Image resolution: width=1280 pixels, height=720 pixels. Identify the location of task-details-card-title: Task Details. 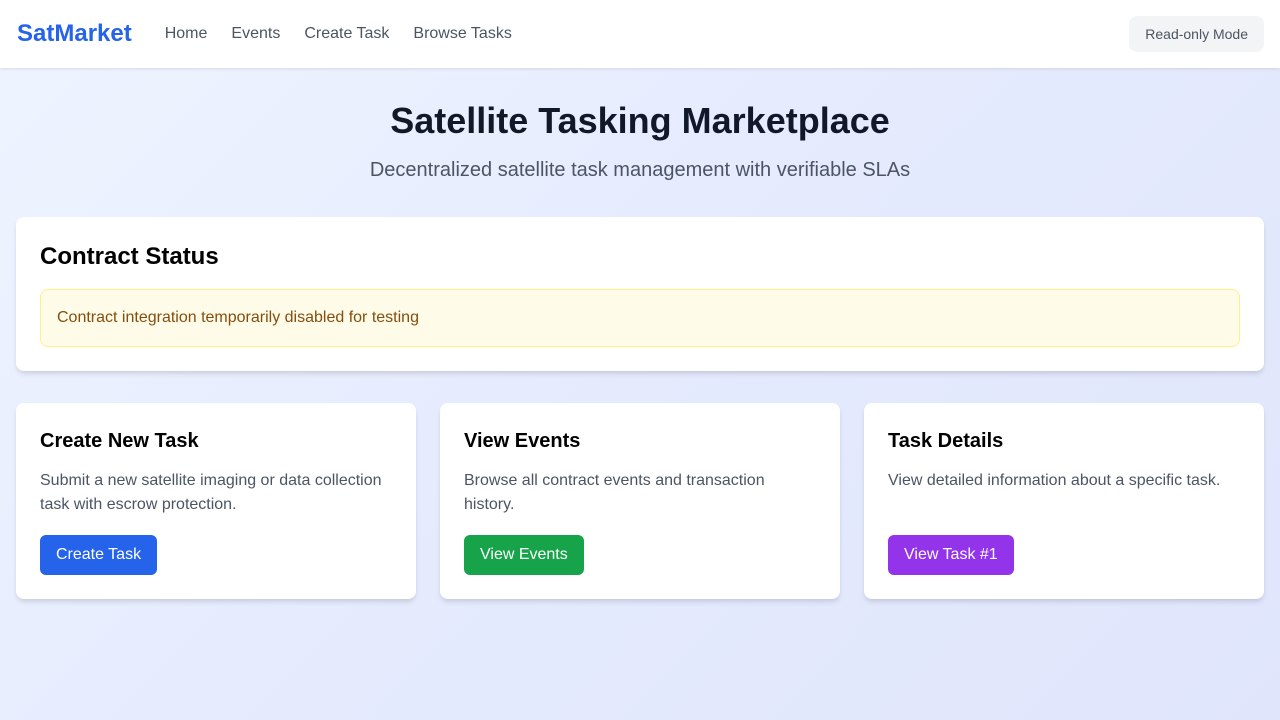
(946, 441).